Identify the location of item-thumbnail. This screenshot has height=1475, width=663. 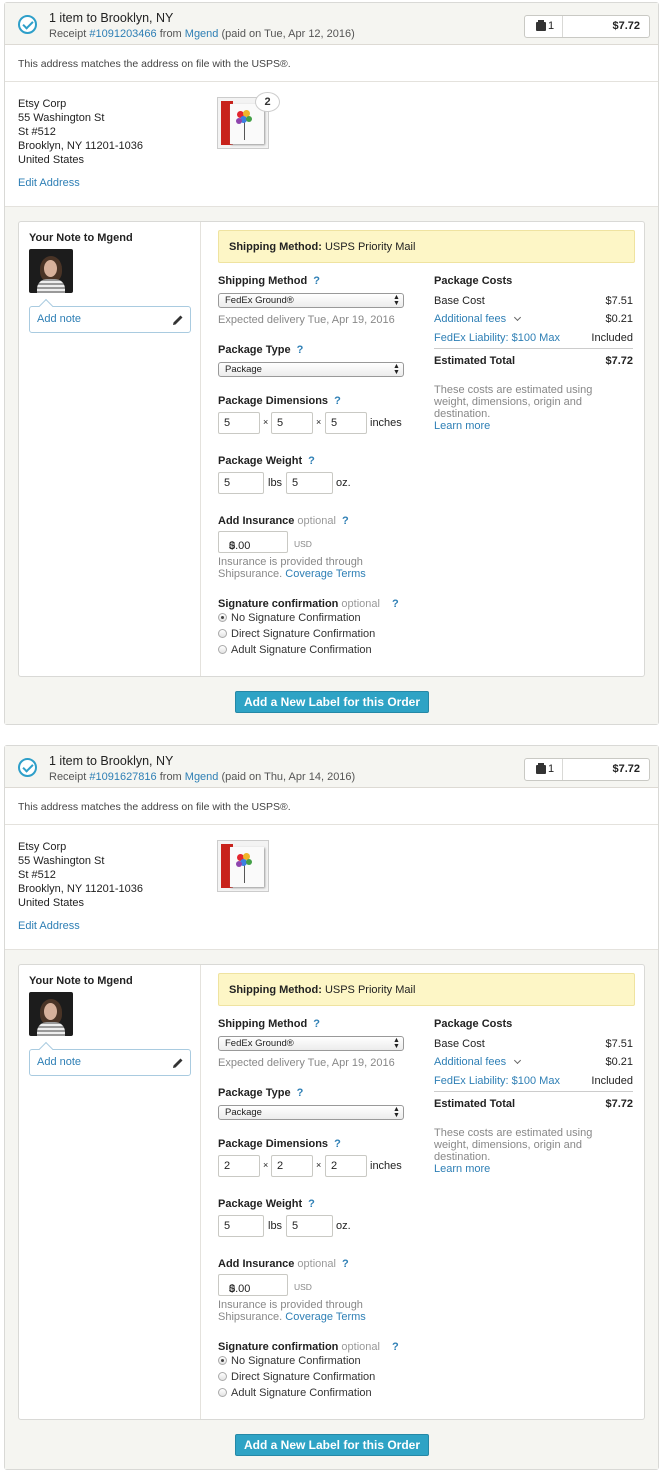
(243, 866).